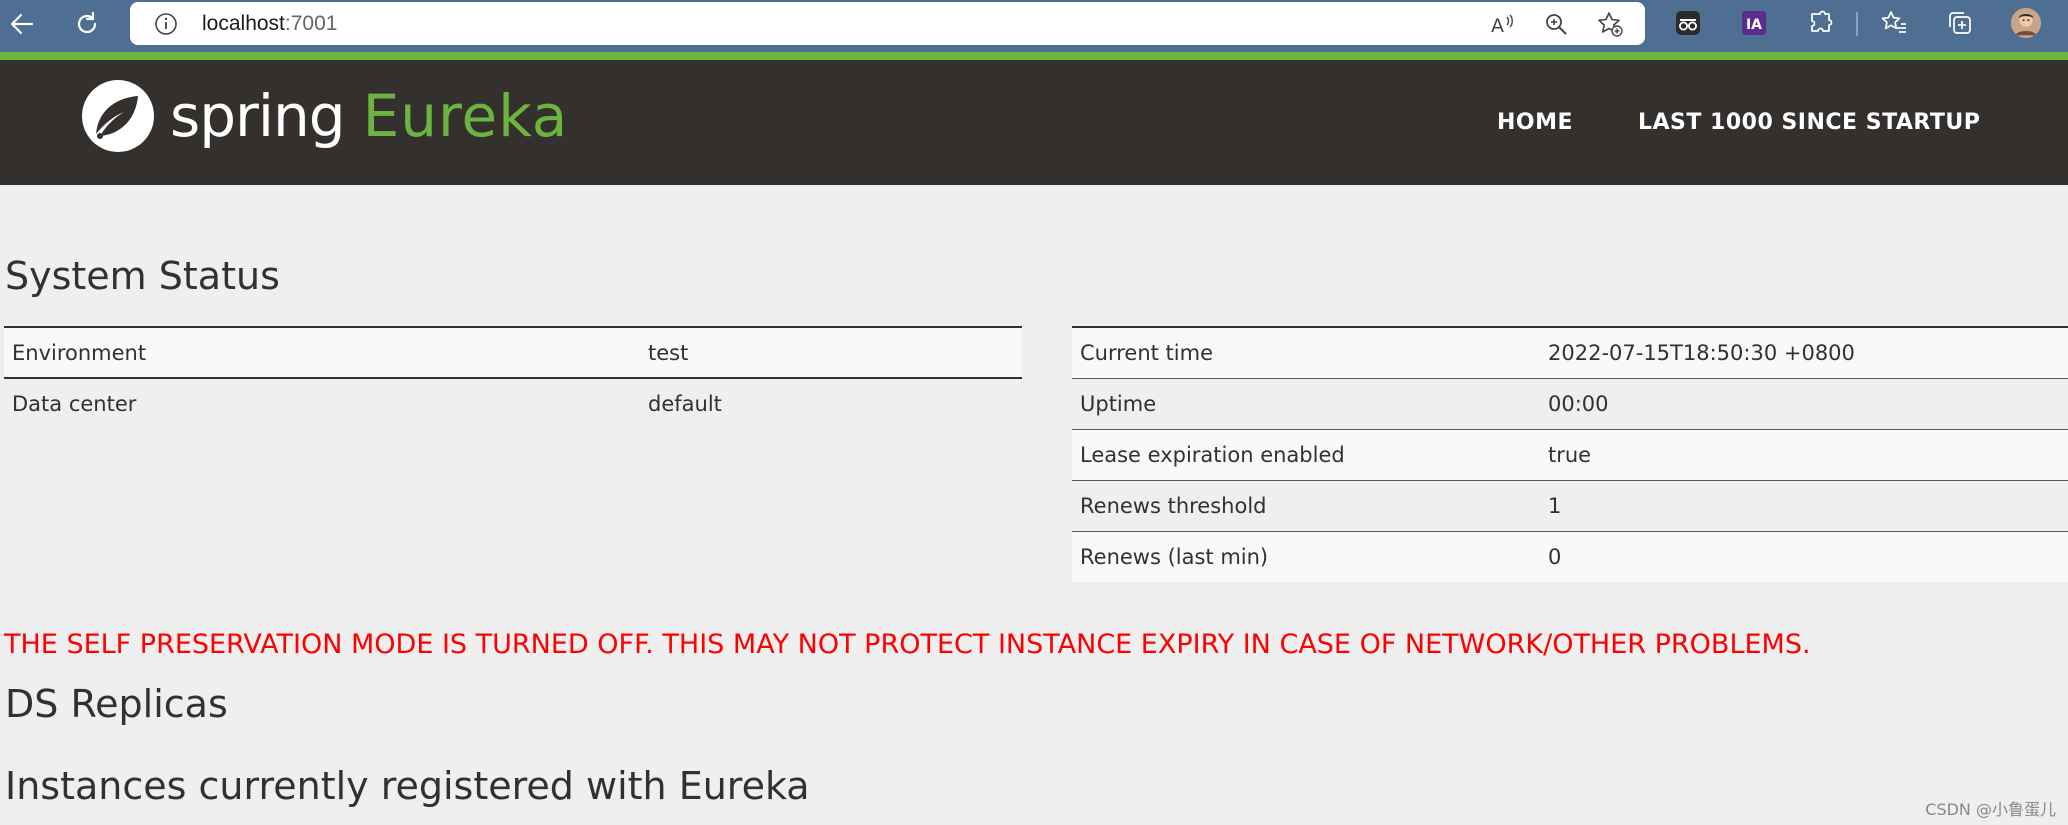 The width and height of the screenshot is (2068, 825). I want to click on spring-leaf-icon, so click(118, 116).